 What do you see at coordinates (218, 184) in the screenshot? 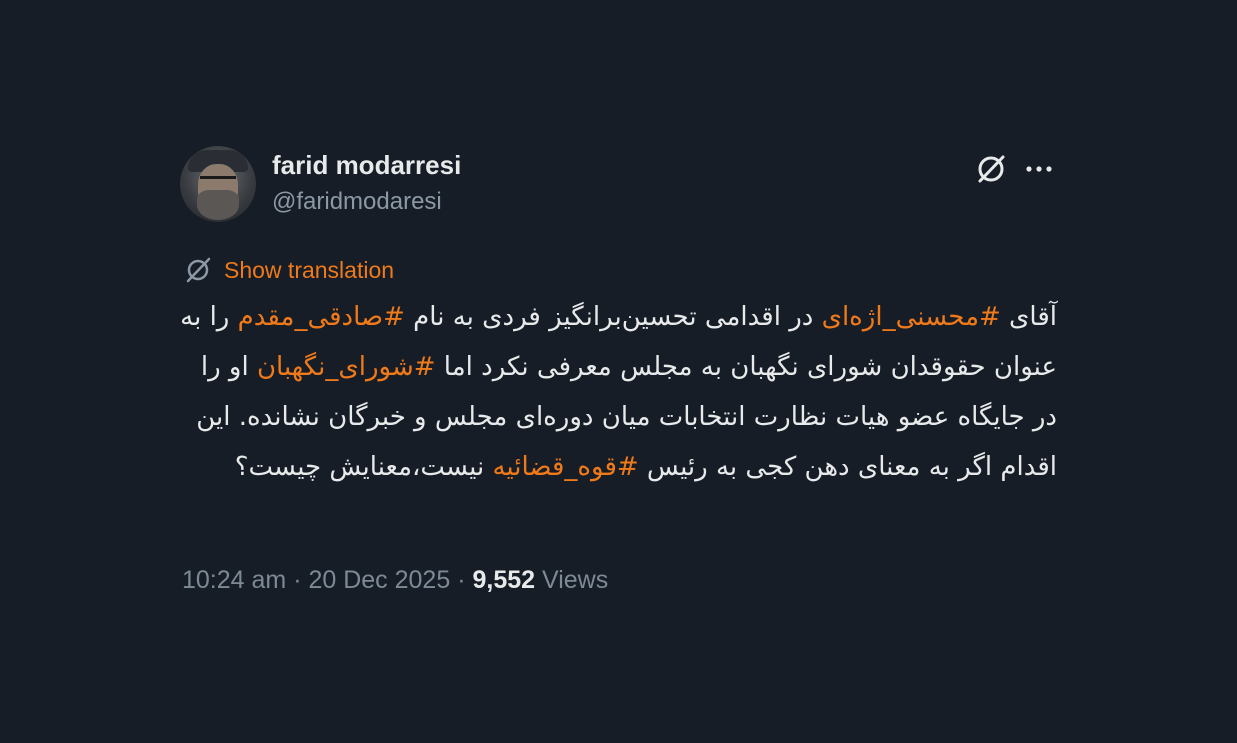
I see `avatar` at bounding box center [218, 184].